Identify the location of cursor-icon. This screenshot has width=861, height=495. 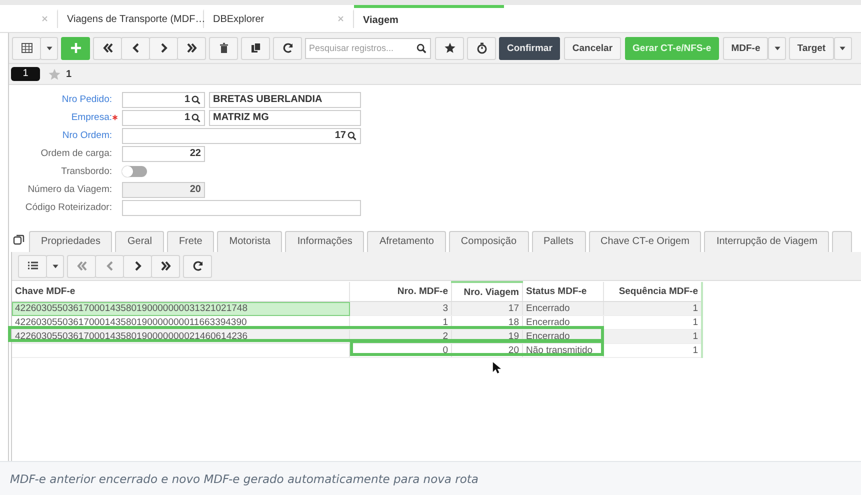
(496, 367).